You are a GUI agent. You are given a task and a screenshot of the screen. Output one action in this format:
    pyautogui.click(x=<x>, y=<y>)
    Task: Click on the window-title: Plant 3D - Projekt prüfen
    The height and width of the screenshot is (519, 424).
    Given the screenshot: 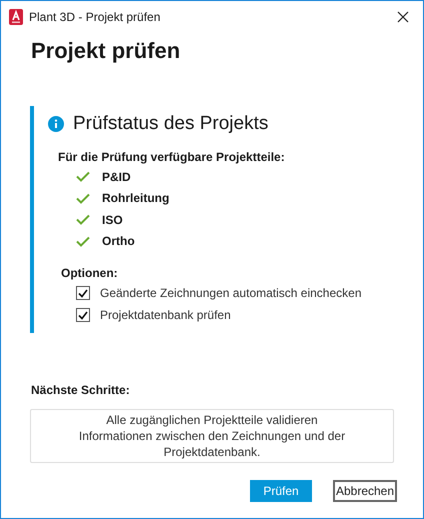 What is the action you would take?
    pyautogui.click(x=94, y=17)
    